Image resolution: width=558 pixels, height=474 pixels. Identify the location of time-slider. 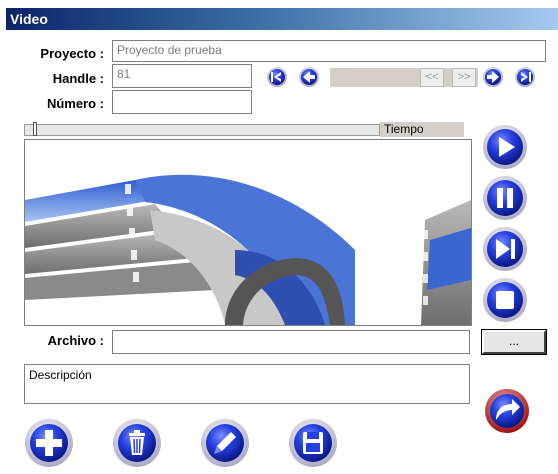
(202, 130).